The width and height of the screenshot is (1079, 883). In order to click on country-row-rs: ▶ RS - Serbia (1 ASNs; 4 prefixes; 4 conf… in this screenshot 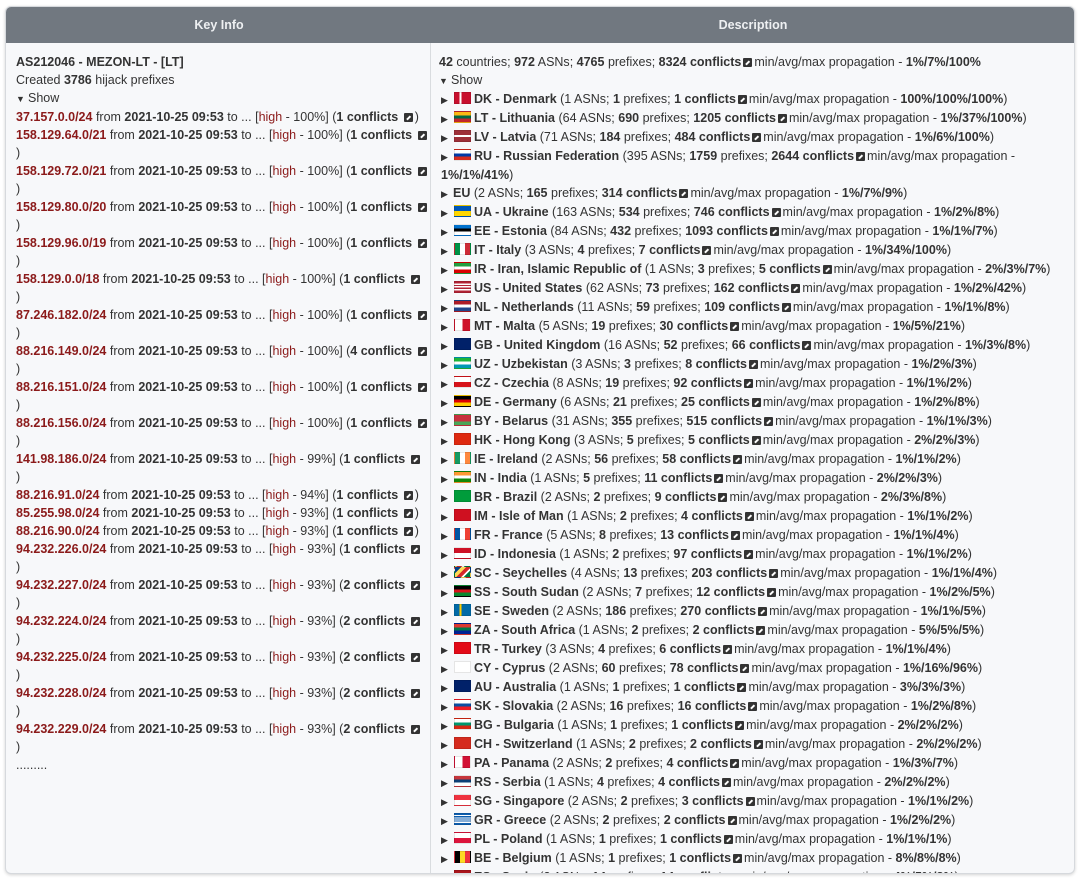, I will do `click(756, 782)`.